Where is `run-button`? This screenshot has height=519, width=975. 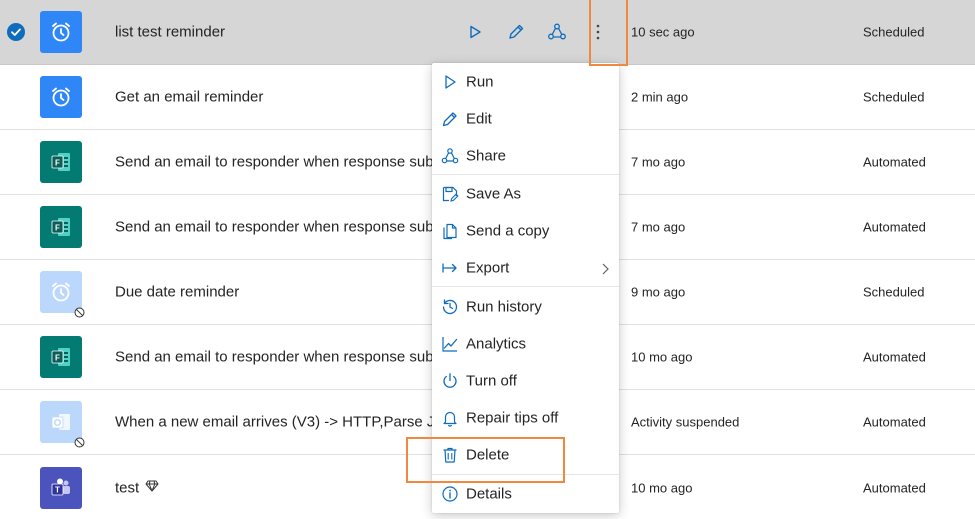 run-button is located at coordinates (475, 32).